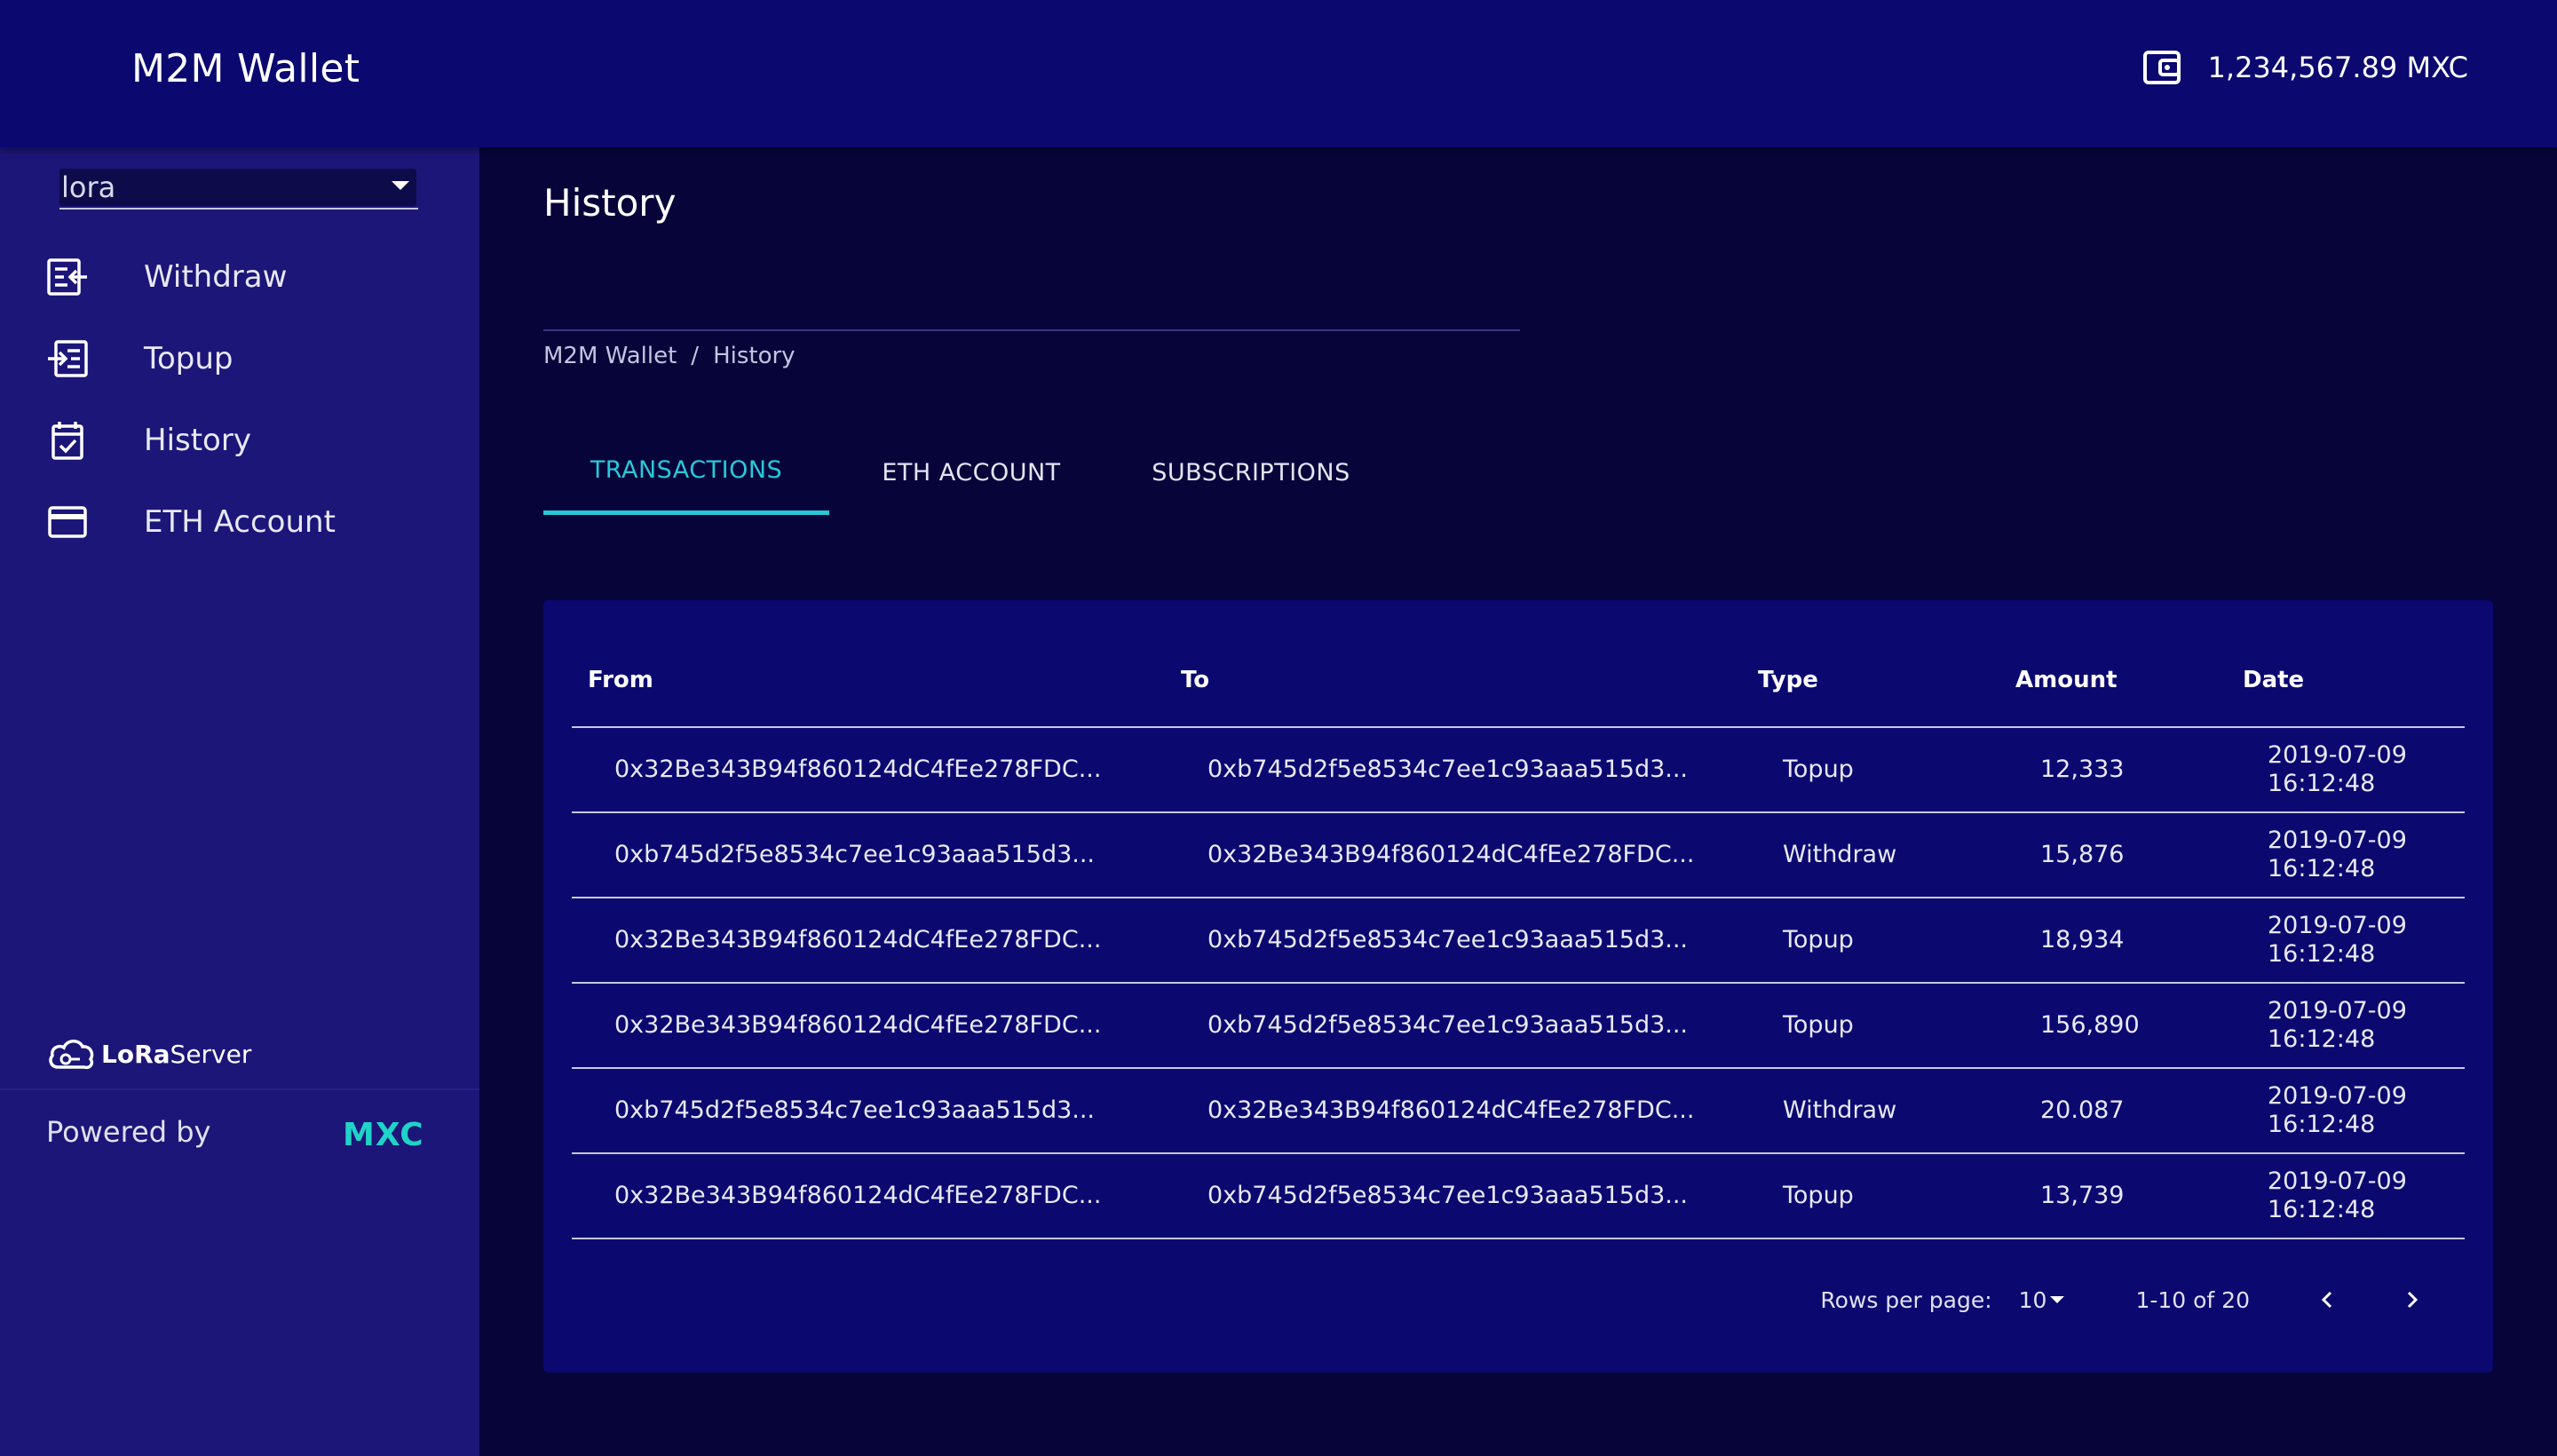 The image size is (2557, 1456). Describe the element at coordinates (245, 68) in the screenshot. I see `app-title: M2M Wallet` at that location.